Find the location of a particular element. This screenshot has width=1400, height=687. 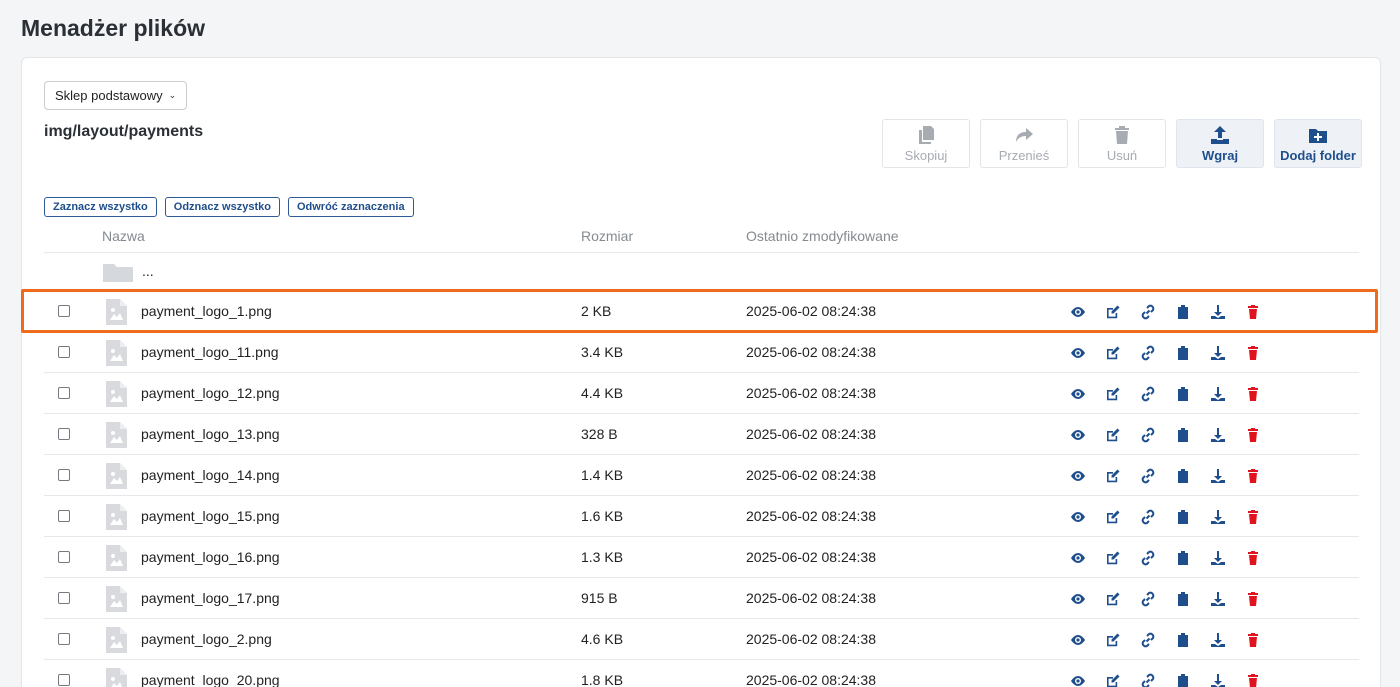

invert-selection-button: Odwróć zaznaczenia is located at coordinates (350, 207).